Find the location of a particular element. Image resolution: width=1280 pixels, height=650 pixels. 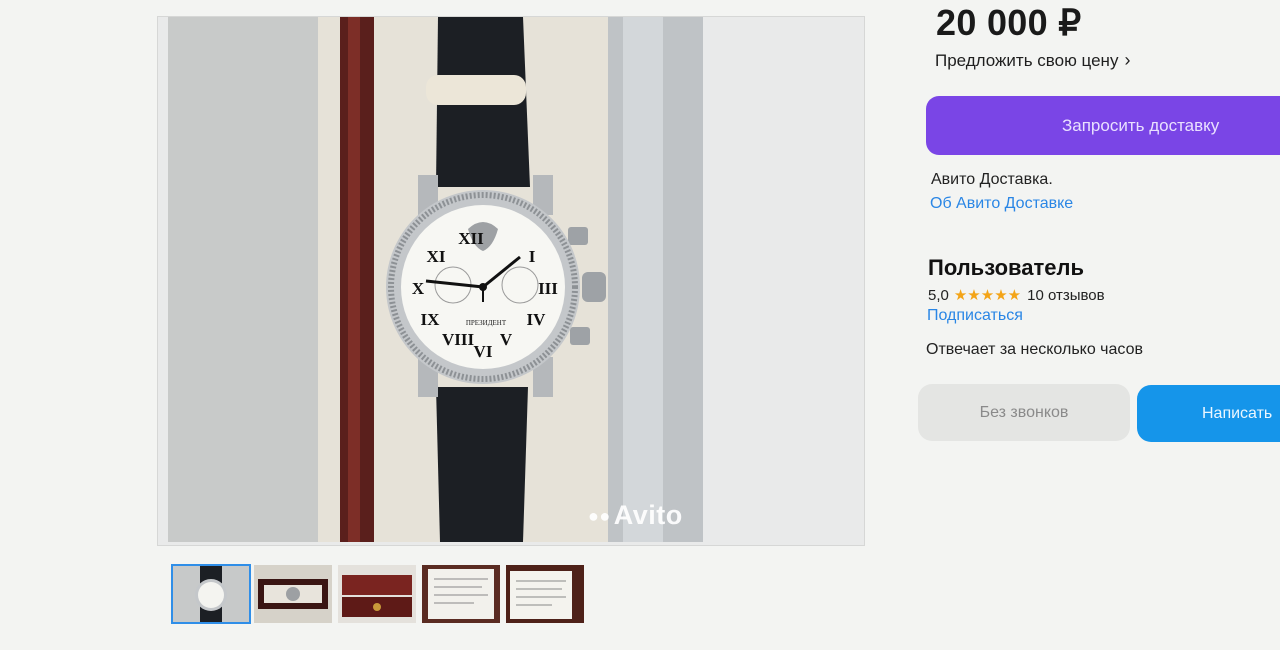

svg-text: IX is located at coordinates (431, 319).